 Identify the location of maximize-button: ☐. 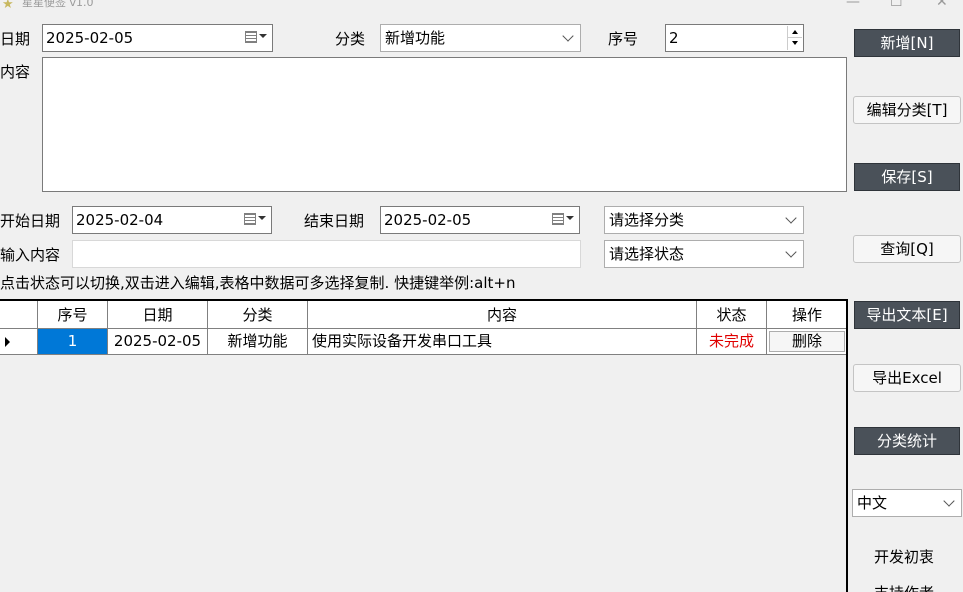
(896, 4).